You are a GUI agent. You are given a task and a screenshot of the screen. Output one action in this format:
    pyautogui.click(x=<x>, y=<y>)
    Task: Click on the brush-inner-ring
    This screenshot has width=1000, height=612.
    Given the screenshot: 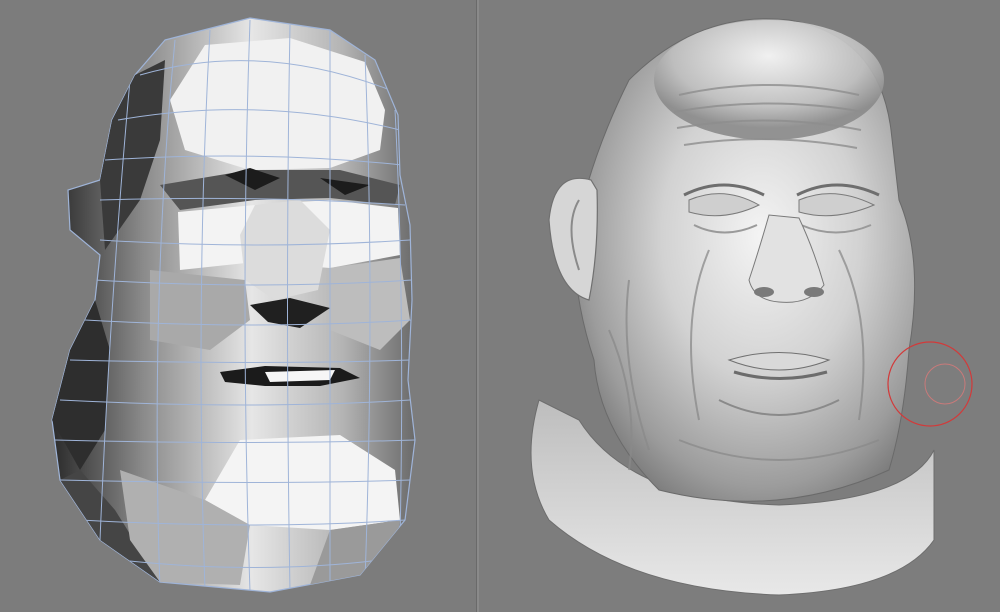 What is the action you would take?
    pyautogui.click(x=945, y=384)
    